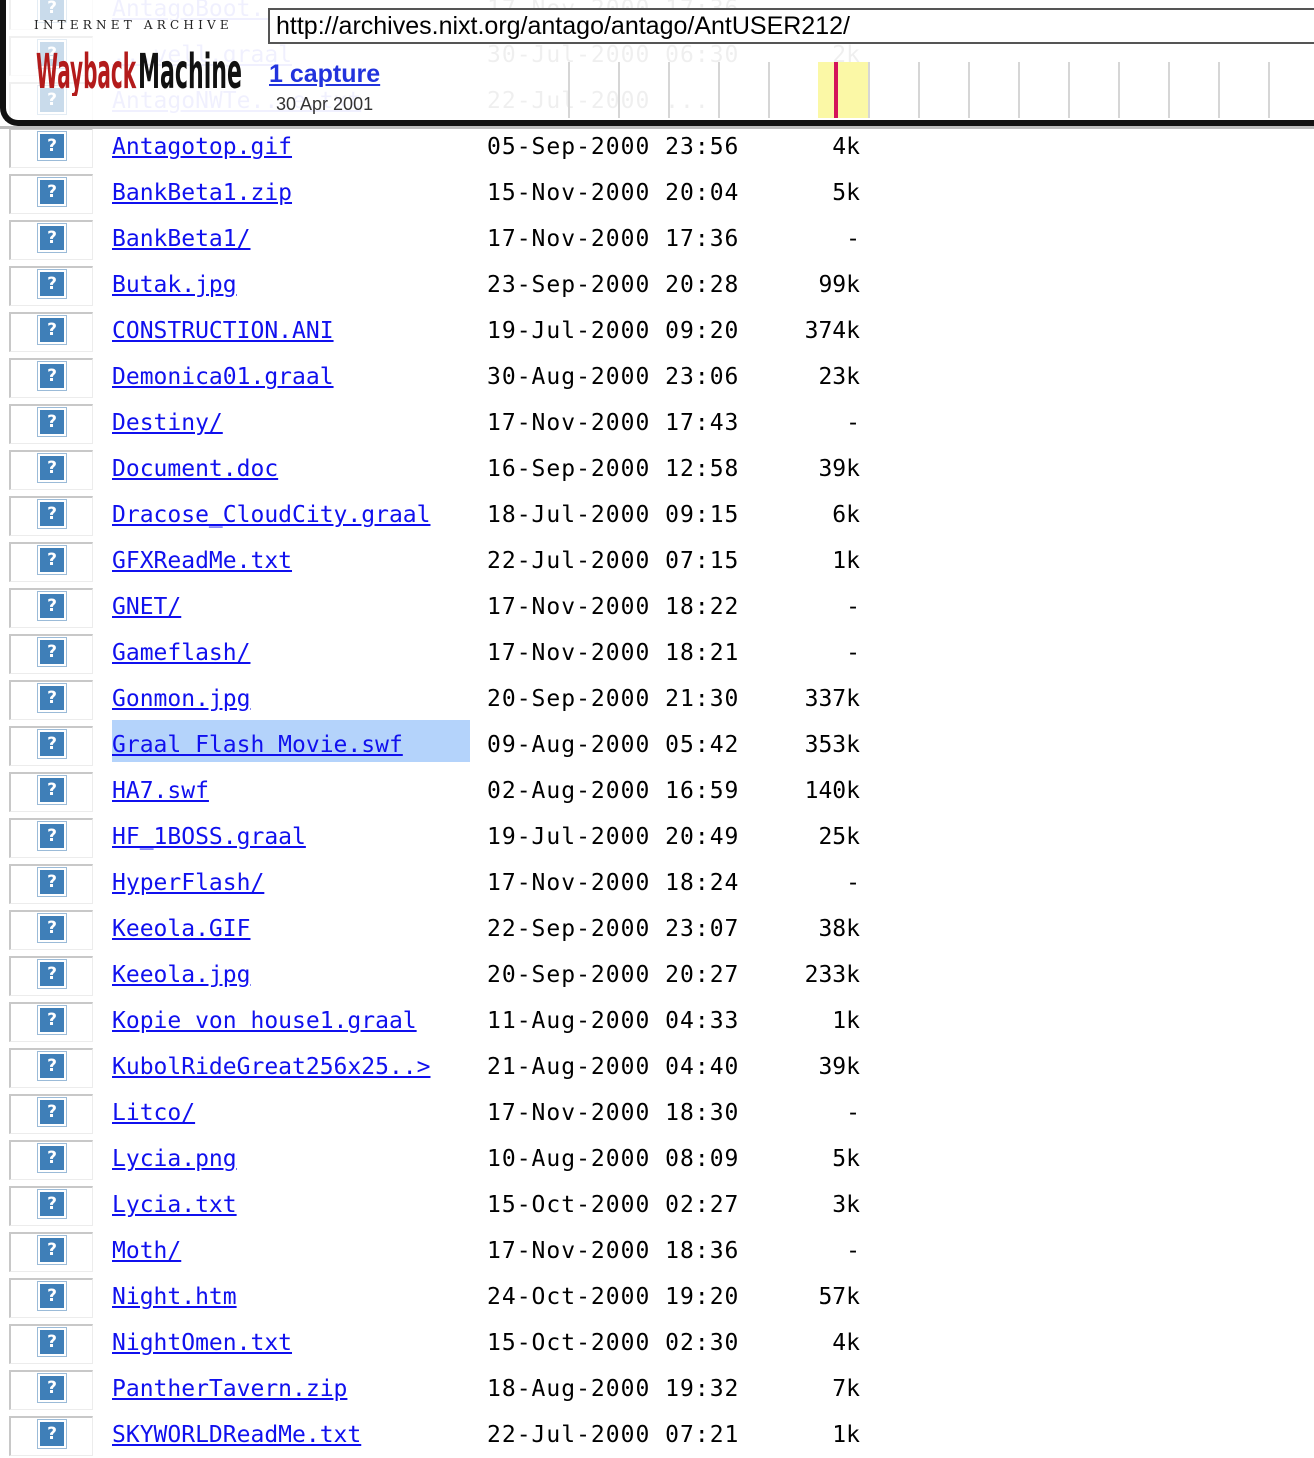  What do you see at coordinates (324, 74) in the screenshot?
I see `captures-link: 1 capture` at bounding box center [324, 74].